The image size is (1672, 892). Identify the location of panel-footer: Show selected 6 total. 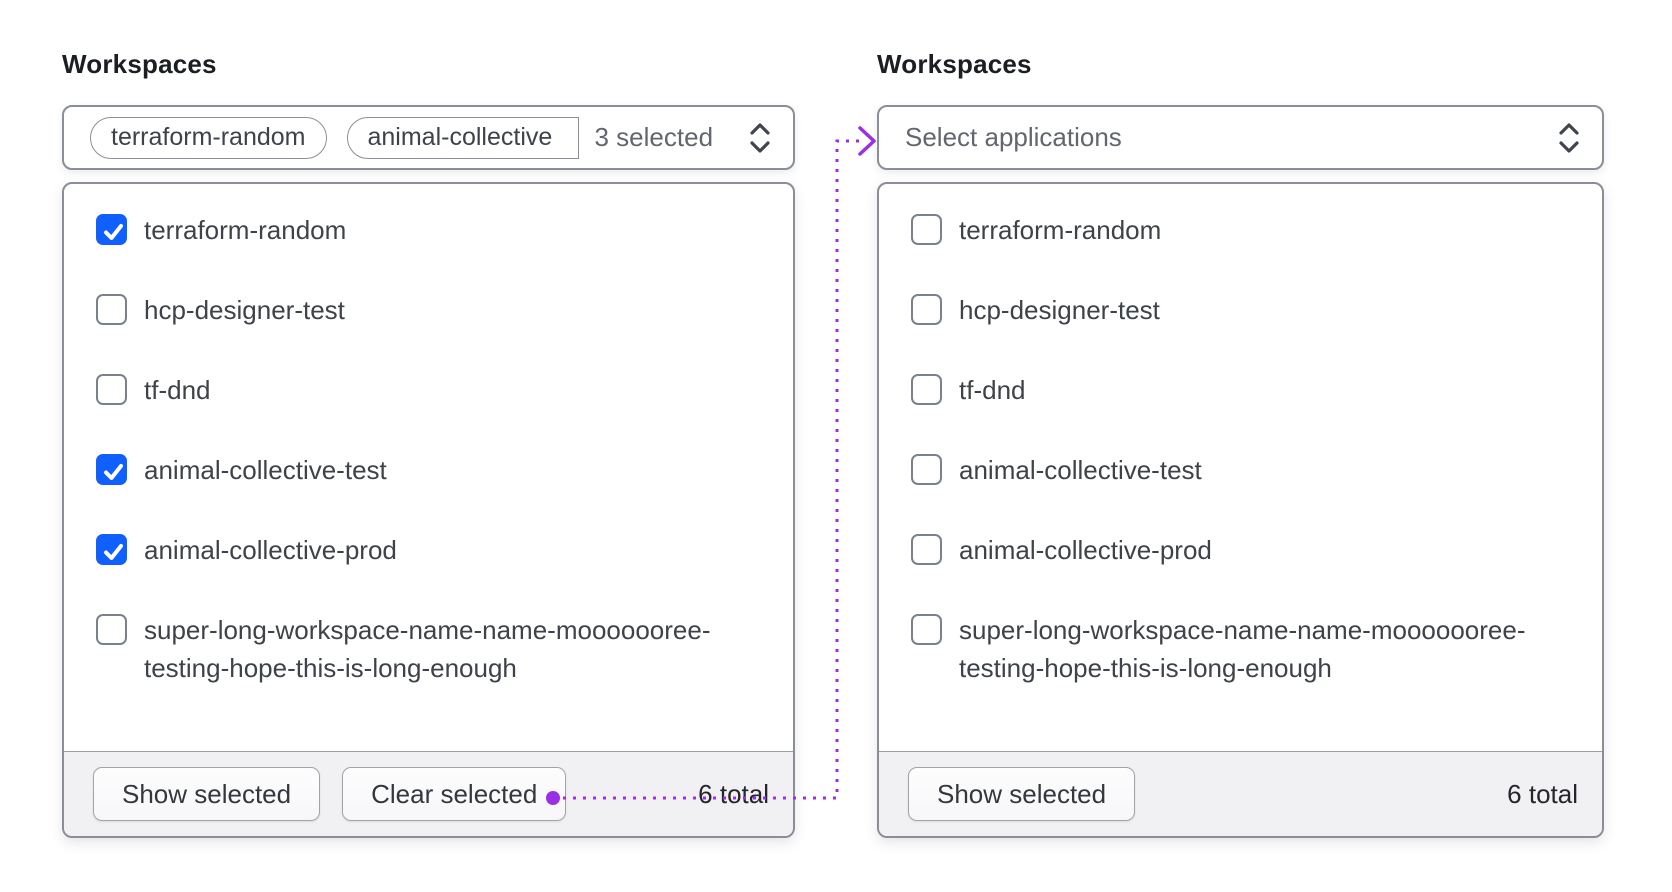
(1240, 793).